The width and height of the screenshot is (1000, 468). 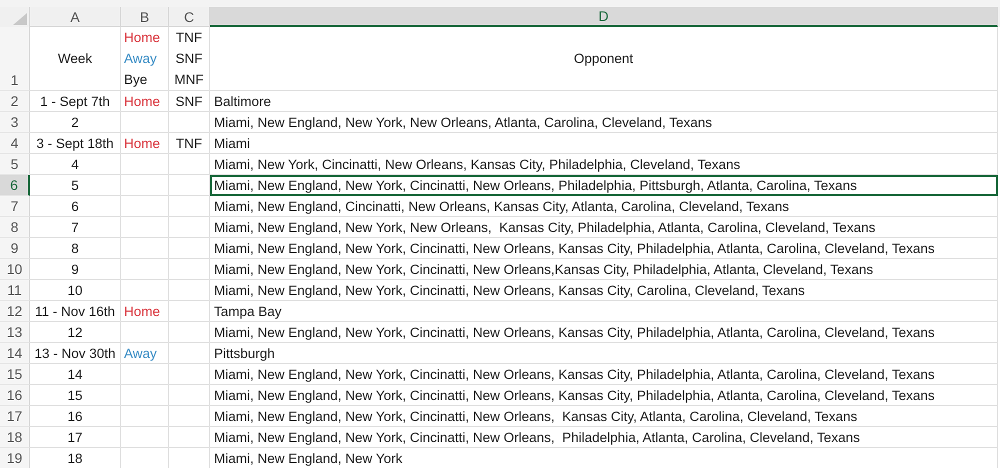 I want to click on table-cell: 12, so click(x=75, y=332).